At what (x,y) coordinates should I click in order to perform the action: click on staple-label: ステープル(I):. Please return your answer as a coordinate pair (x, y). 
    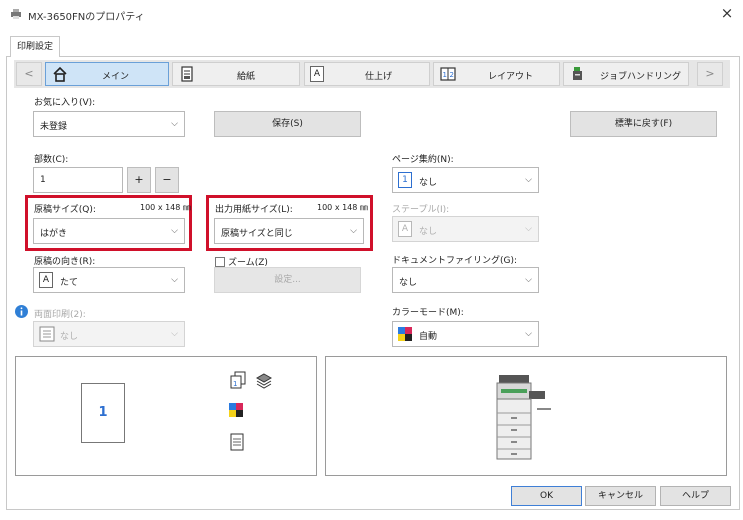
    Looking at the image, I should click on (421, 210).